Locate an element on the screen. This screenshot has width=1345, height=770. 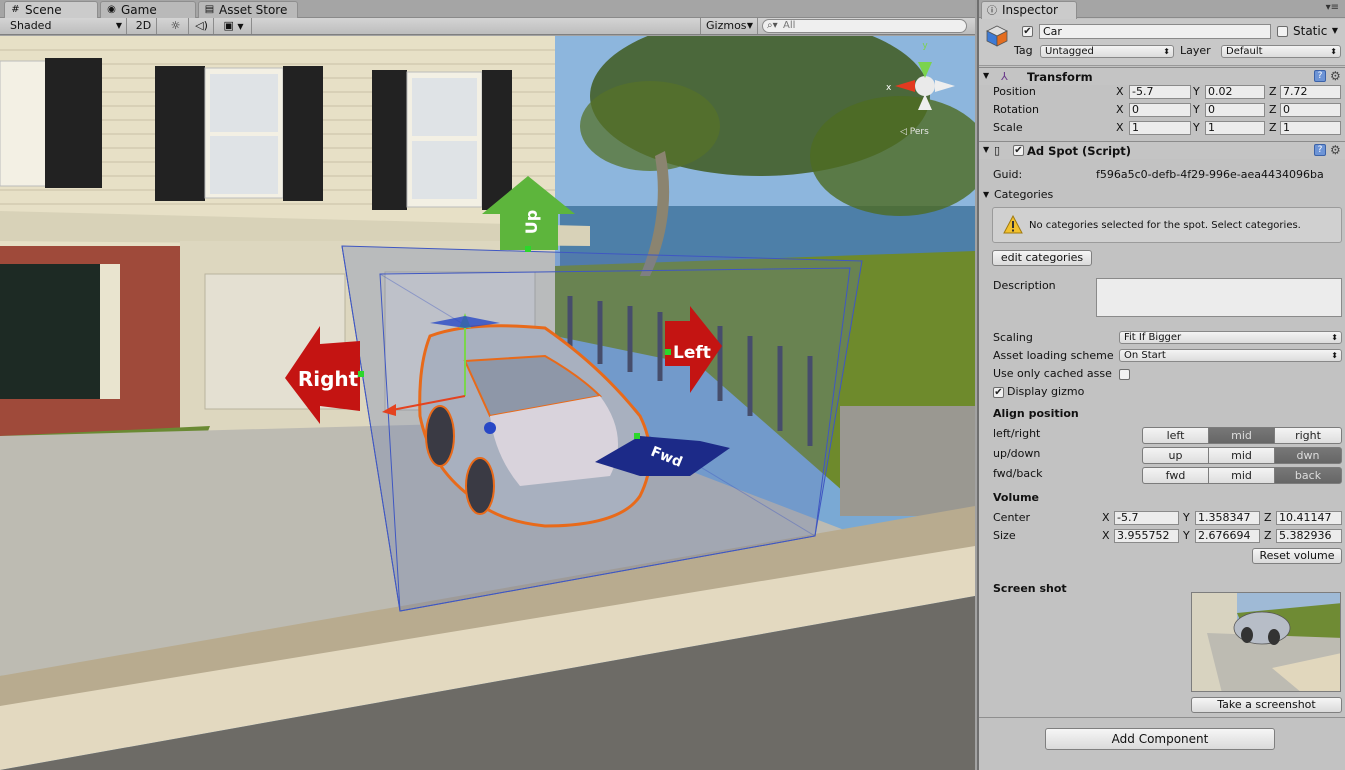
search-placeholder: All is located at coordinates (789, 25).